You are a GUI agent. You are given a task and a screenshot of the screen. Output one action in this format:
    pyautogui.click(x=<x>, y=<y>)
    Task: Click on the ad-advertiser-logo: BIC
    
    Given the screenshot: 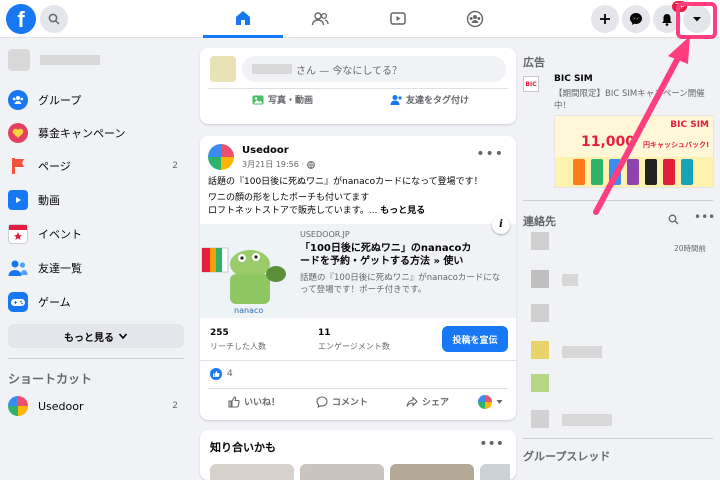 What is the action you would take?
    pyautogui.click(x=531, y=84)
    